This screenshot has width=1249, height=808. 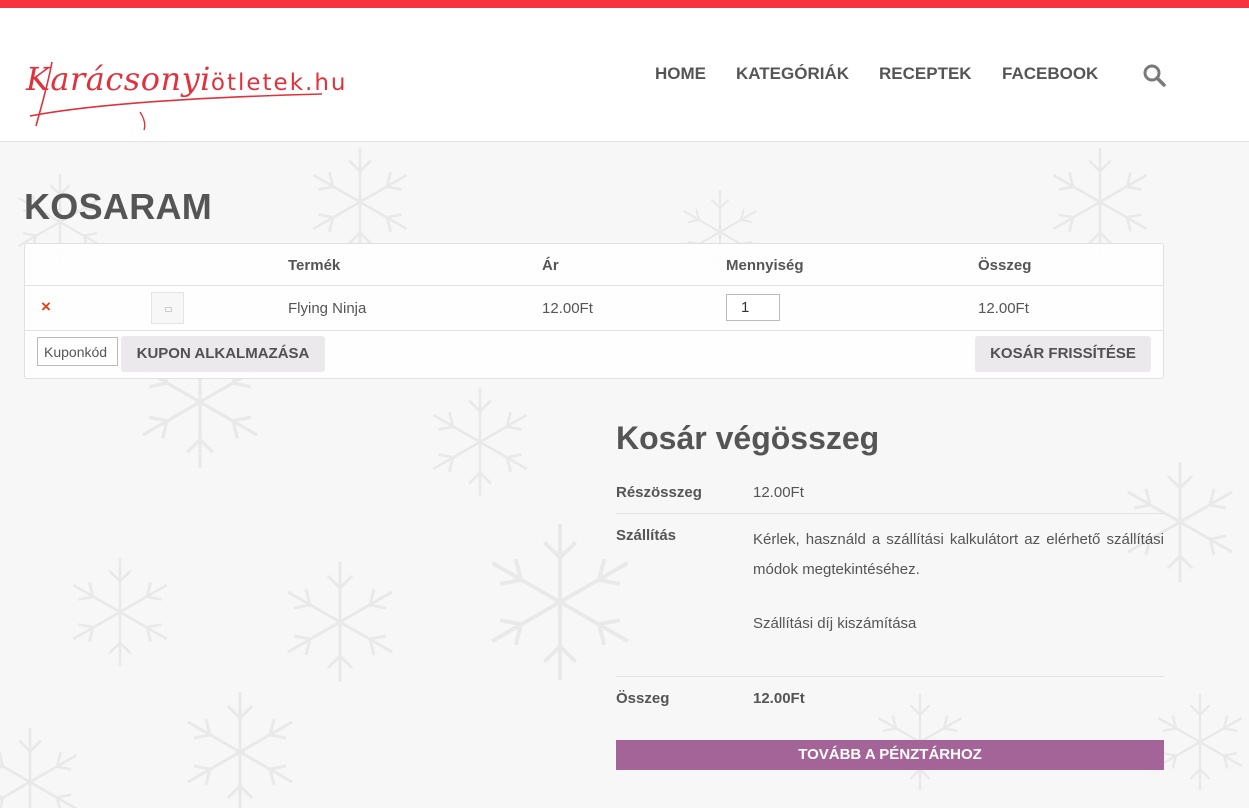 I want to click on quantity-input: 1, so click(x=753, y=307).